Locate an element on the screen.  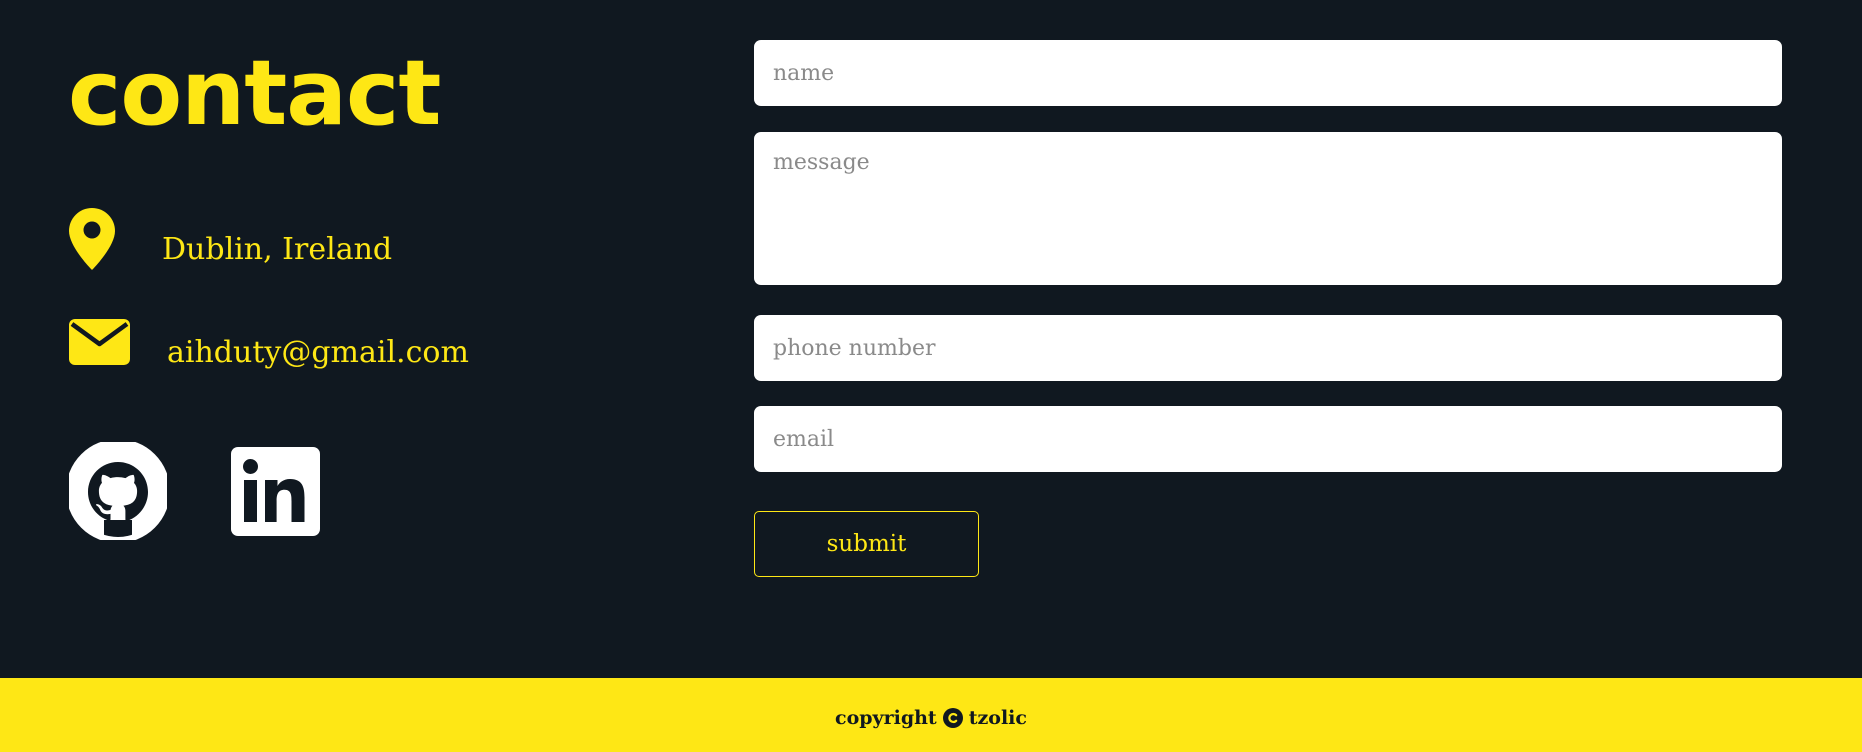
email-text: aihduty@gmail.com is located at coordinates (318, 352).